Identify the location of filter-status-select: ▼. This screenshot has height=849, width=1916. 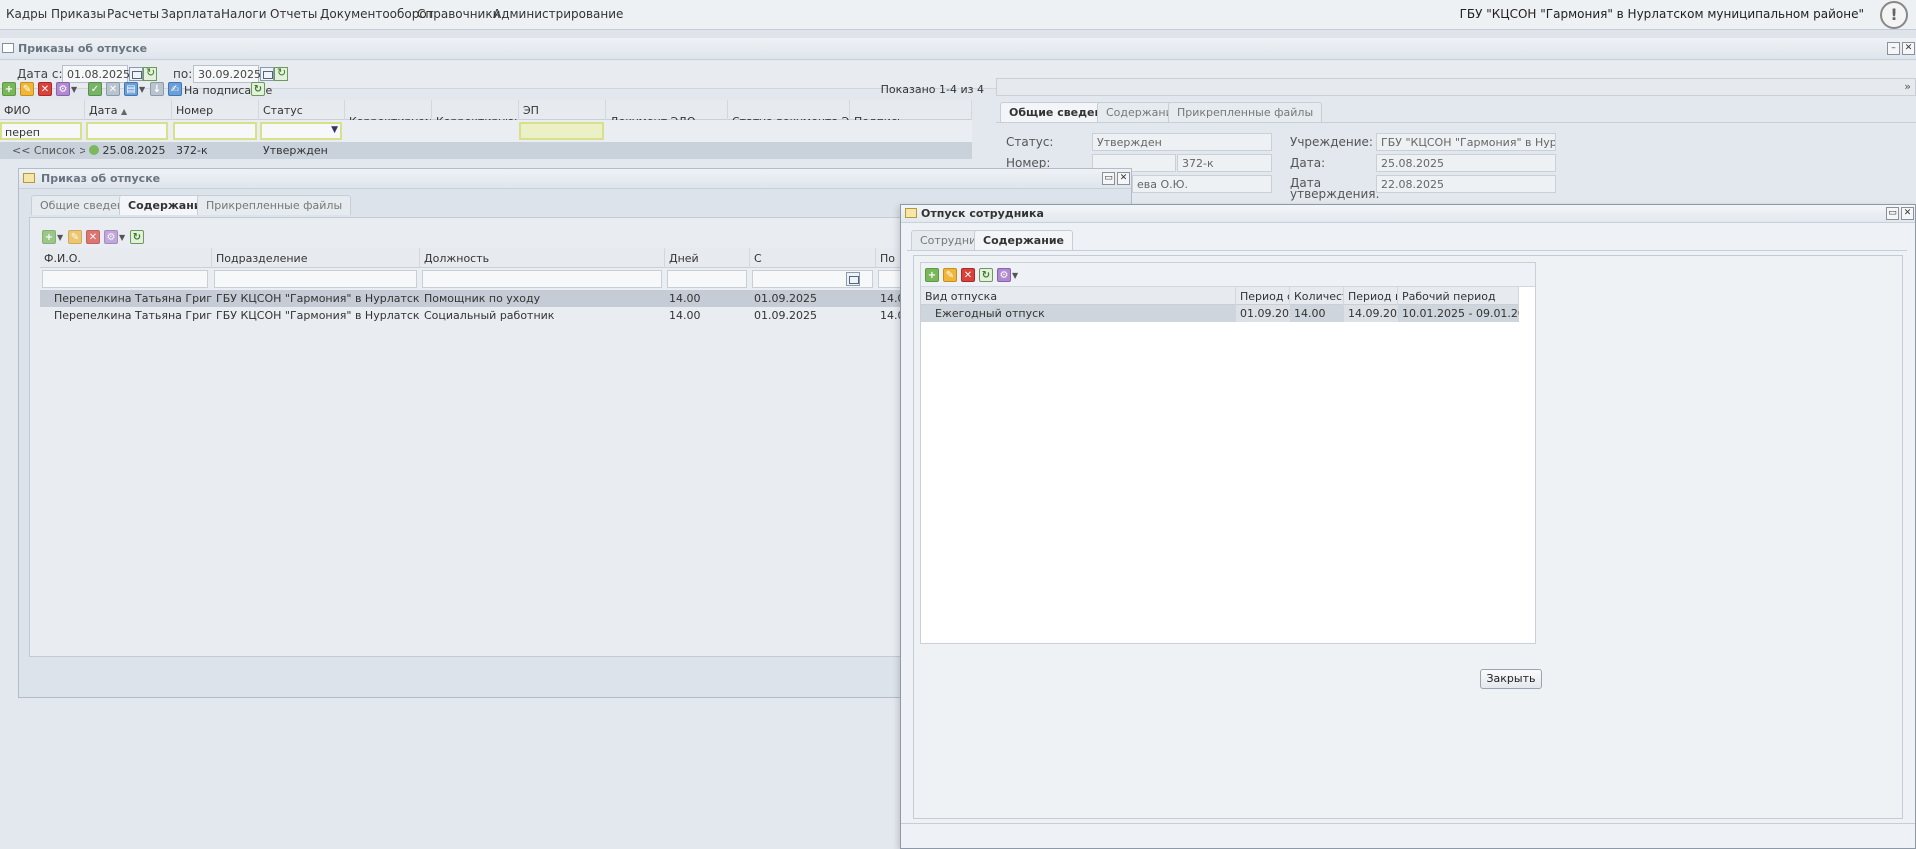
(301, 131).